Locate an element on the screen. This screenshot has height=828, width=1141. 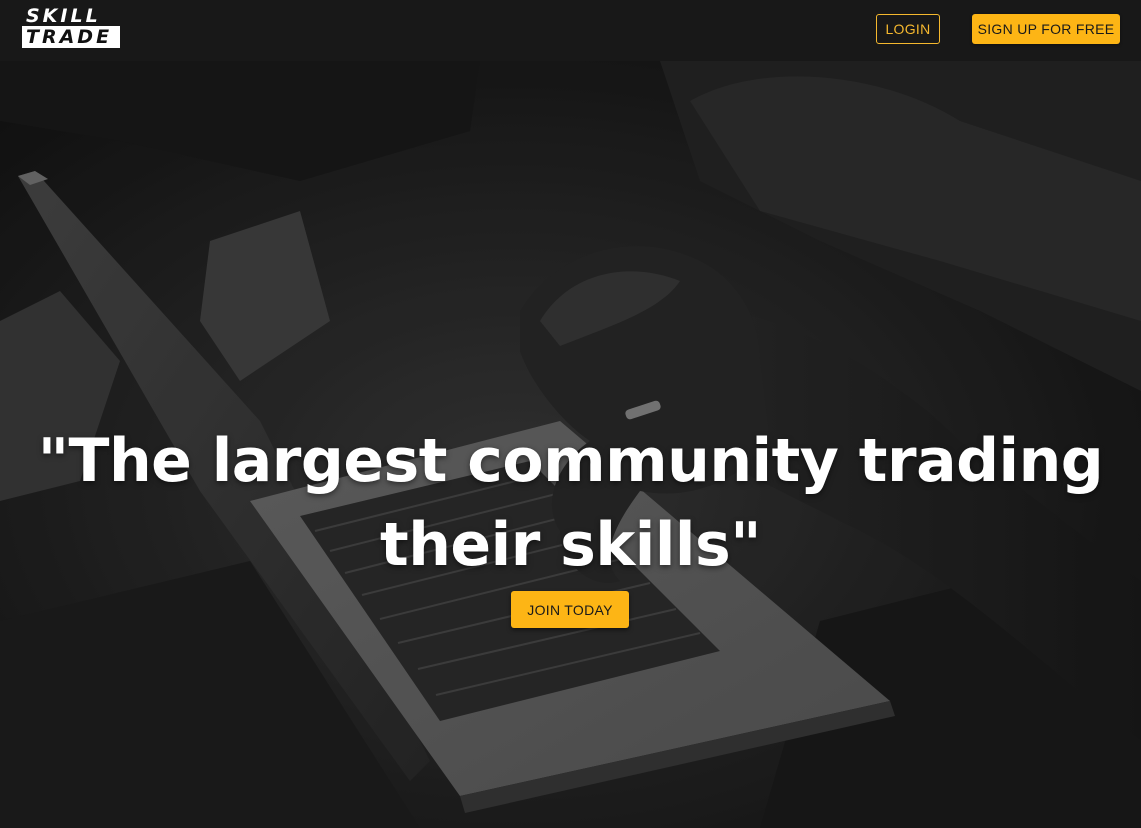
signup-button: SIGN UP FOR FREE is located at coordinates (1046, 29).